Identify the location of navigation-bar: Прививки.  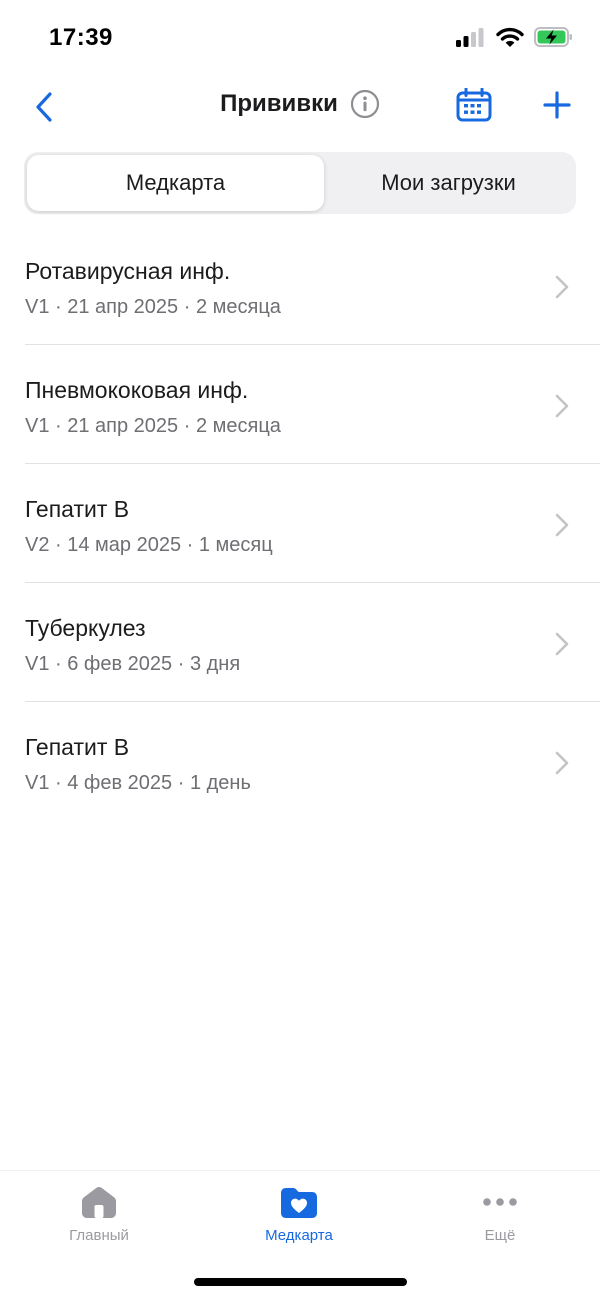
(300, 107).